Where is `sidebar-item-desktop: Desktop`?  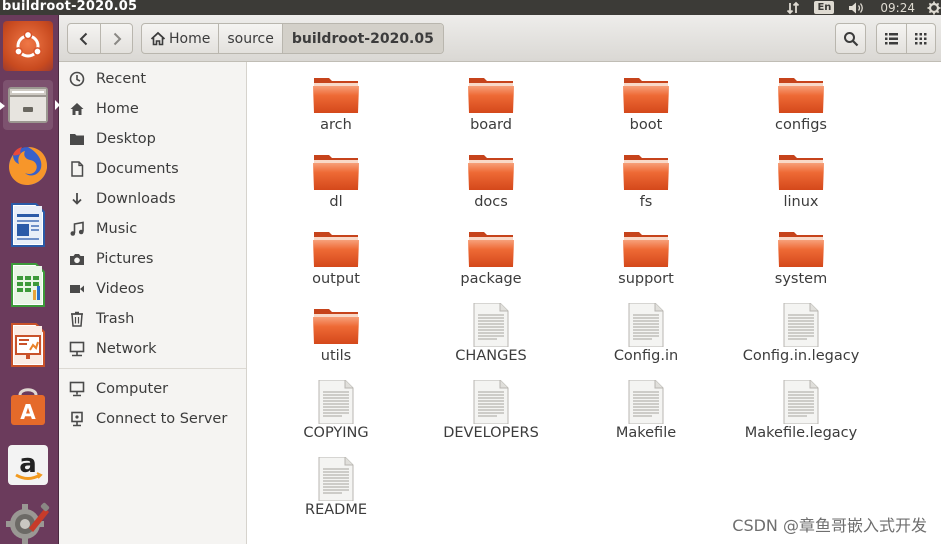
sidebar-item-desktop: Desktop is located at coordinates (152, 139).